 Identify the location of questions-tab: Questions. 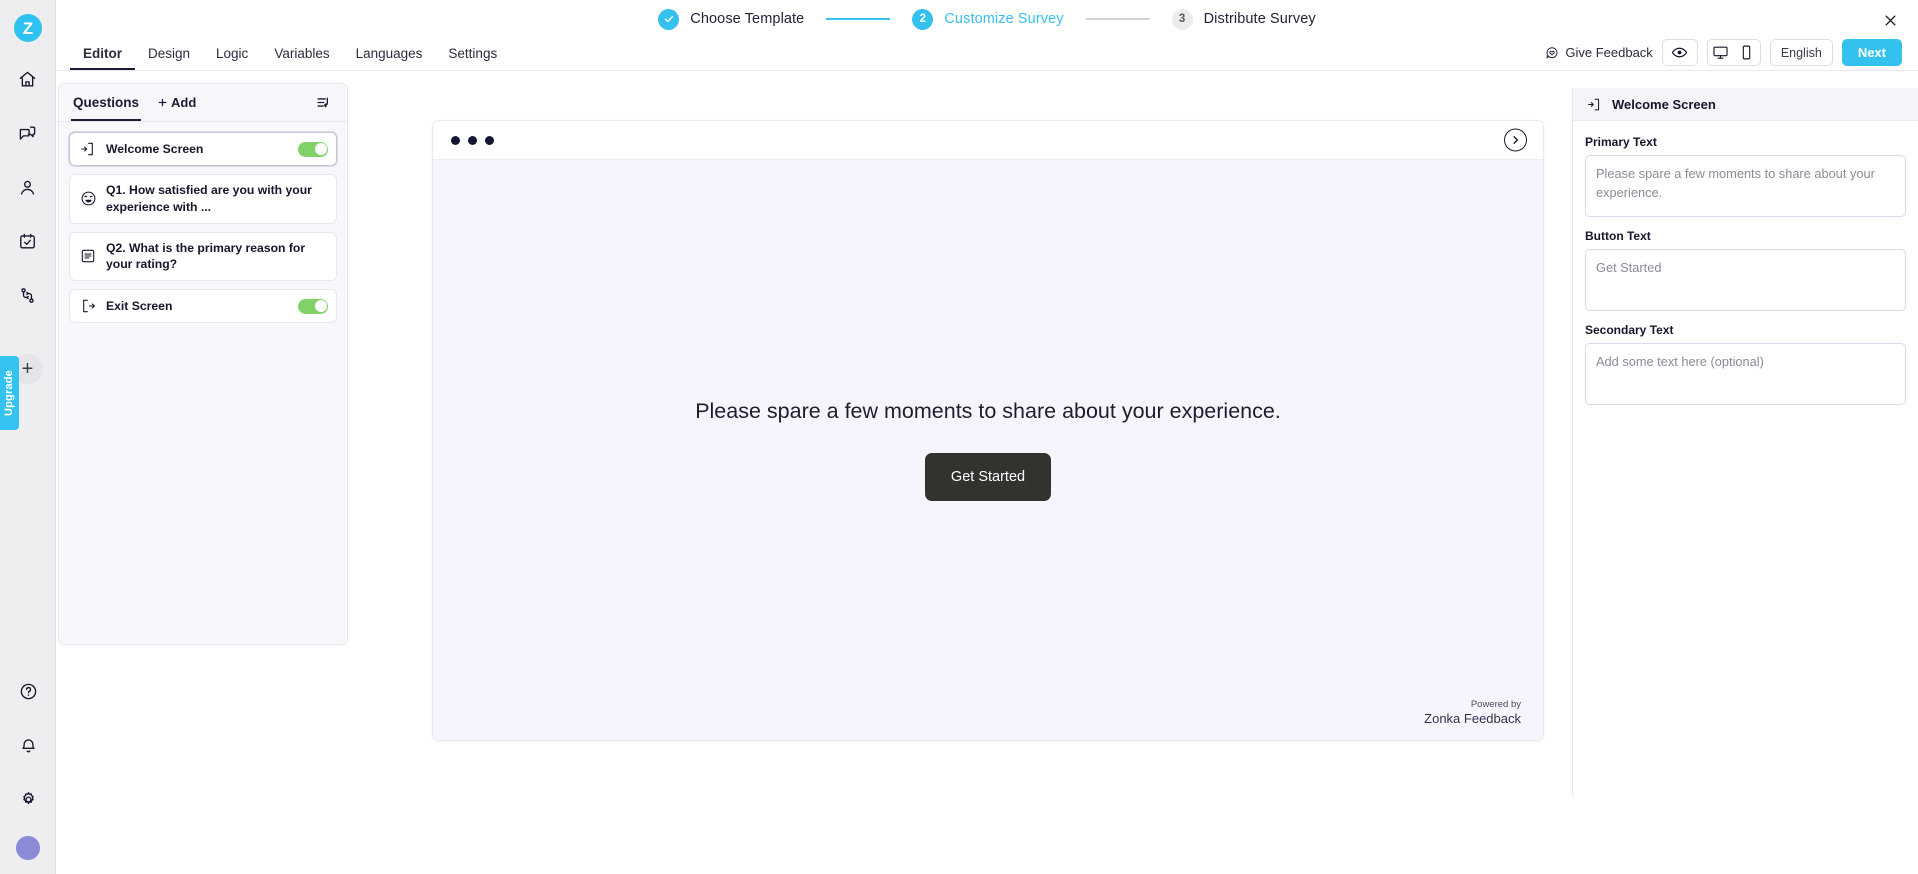
(106, 108).